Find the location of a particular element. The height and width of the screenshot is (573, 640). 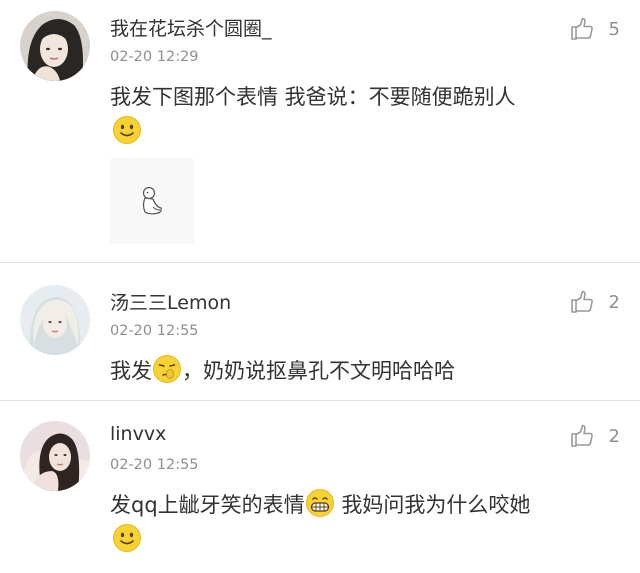

like-button: 5 is located at coordinates (594, 29).